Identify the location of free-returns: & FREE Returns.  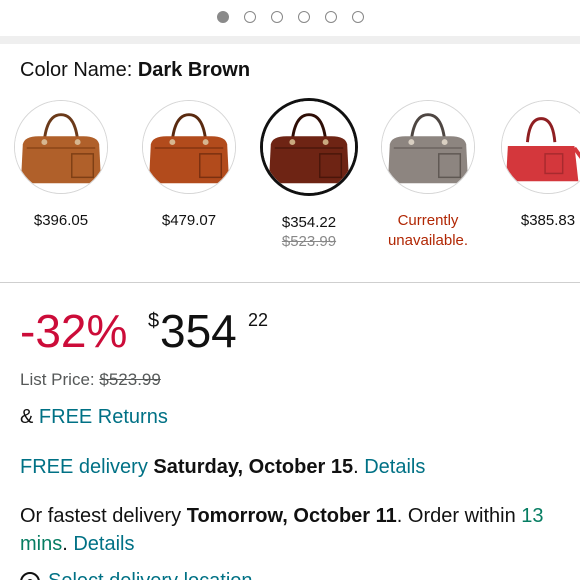
(94, 417).